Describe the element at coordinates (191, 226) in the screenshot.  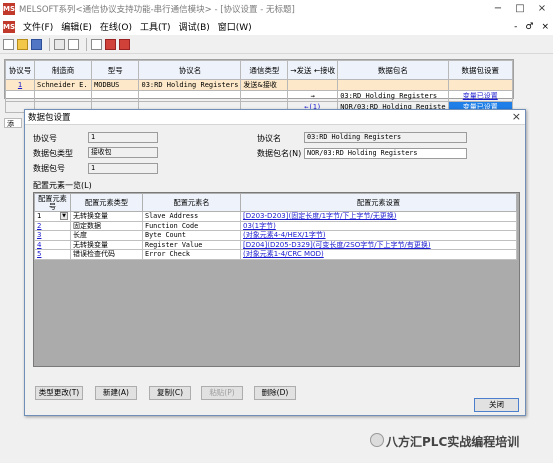
I see `element-name-cell: Function Code` at that location.